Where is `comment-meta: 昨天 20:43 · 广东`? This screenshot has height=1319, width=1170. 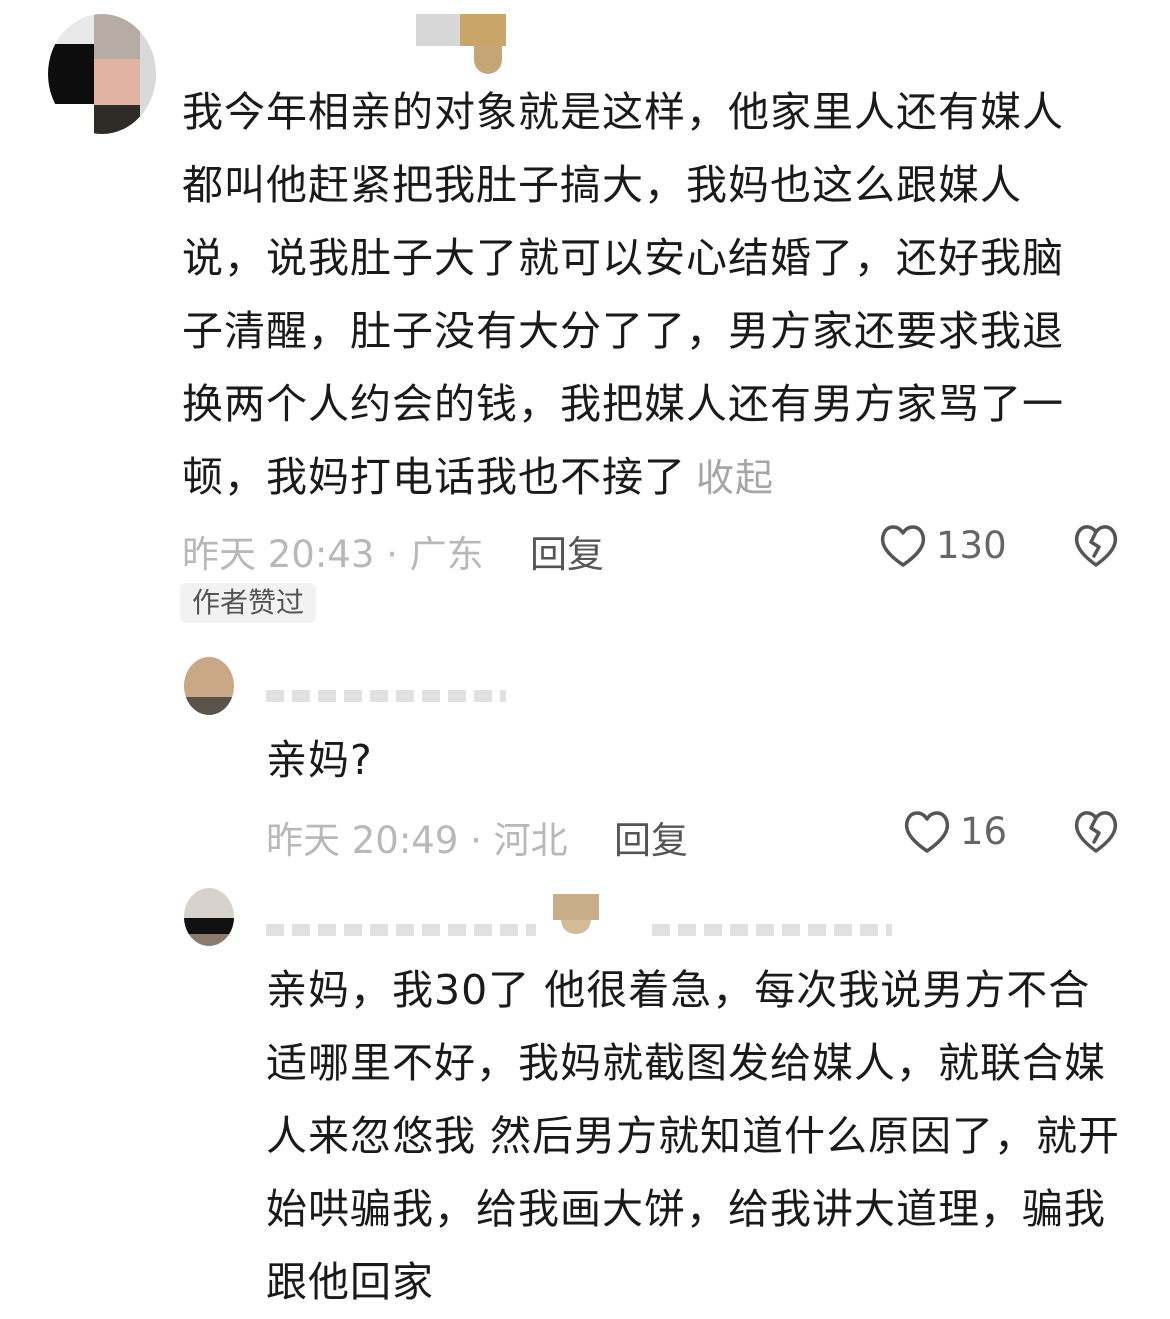 comment-meta: 昨天 20:43 · 广东 is located at coordinates (333, 554).